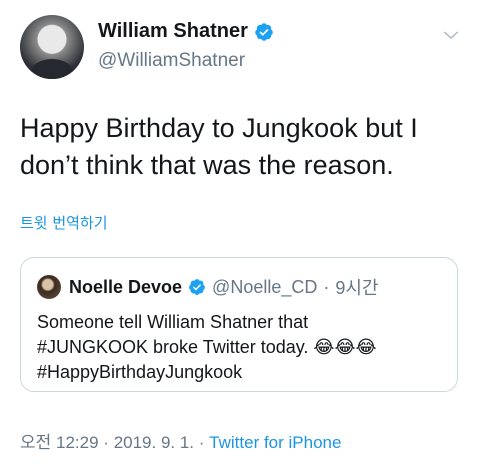  I want to click on quoted-tweet-header: Noelle Devoe @Noelle_CD · 9시간, so click(224, 287).